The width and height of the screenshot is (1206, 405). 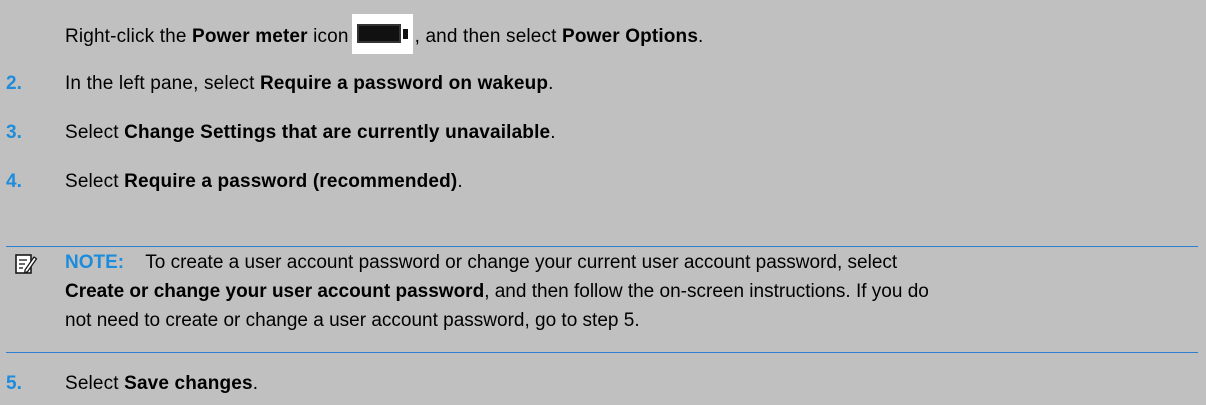 I want to click on step-5-pre: Select, so click(x=95, y=383).